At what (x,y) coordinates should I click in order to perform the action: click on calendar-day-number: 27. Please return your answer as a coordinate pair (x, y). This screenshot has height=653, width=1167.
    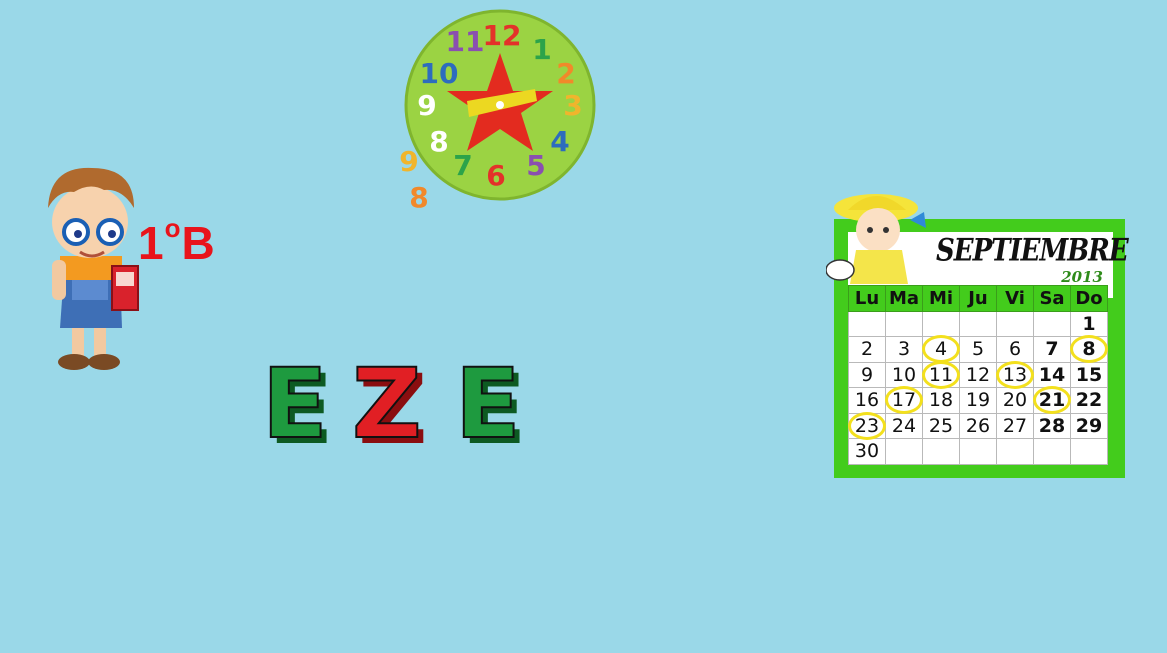
    Looking at the image, I should click on (1015, 425).